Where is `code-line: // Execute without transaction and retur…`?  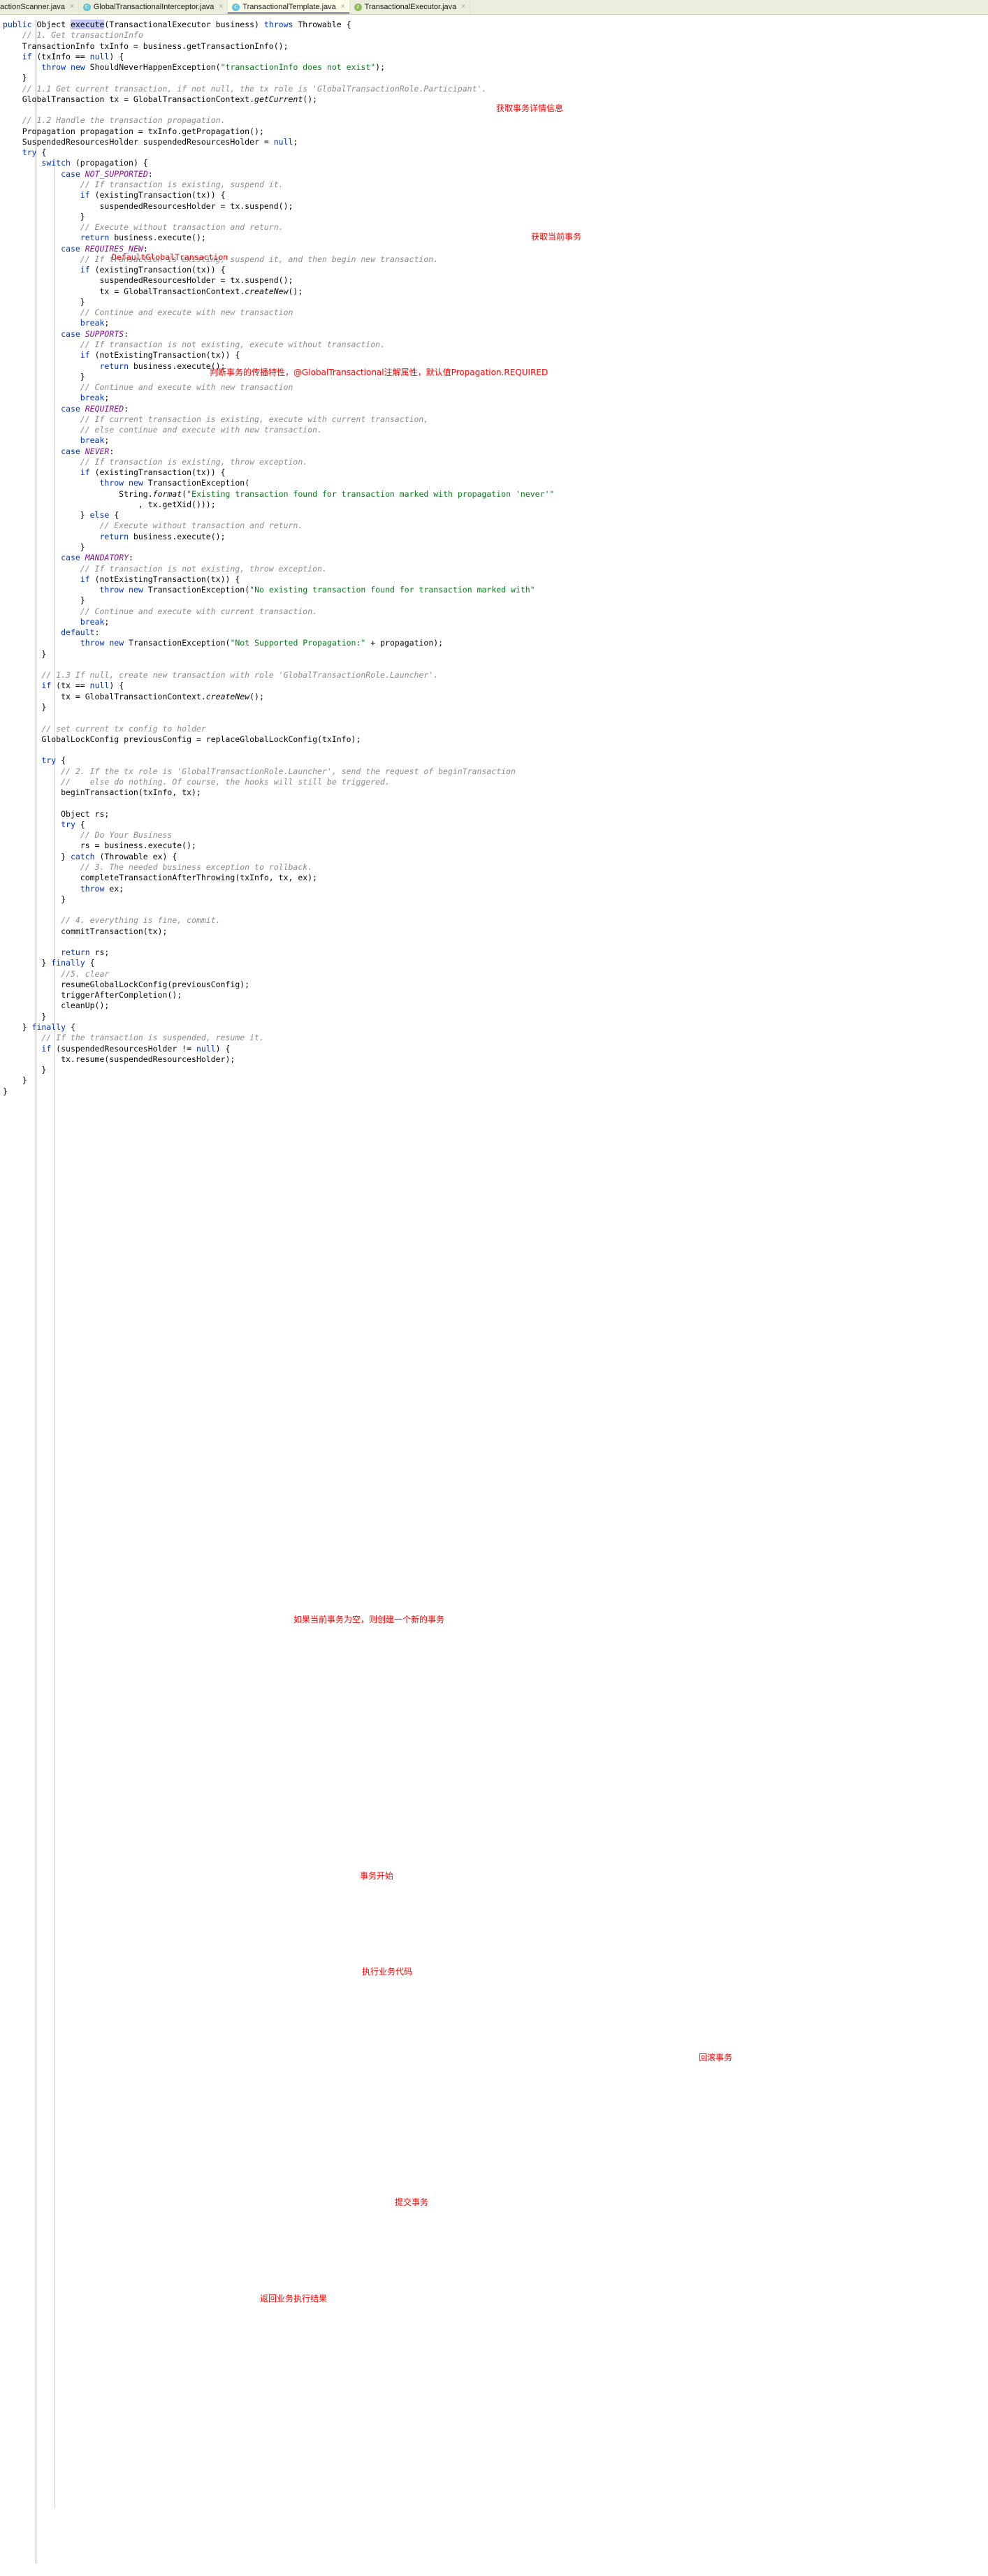 code-line: // Execute without transaction and retur… is located at coordinates (182, 227).